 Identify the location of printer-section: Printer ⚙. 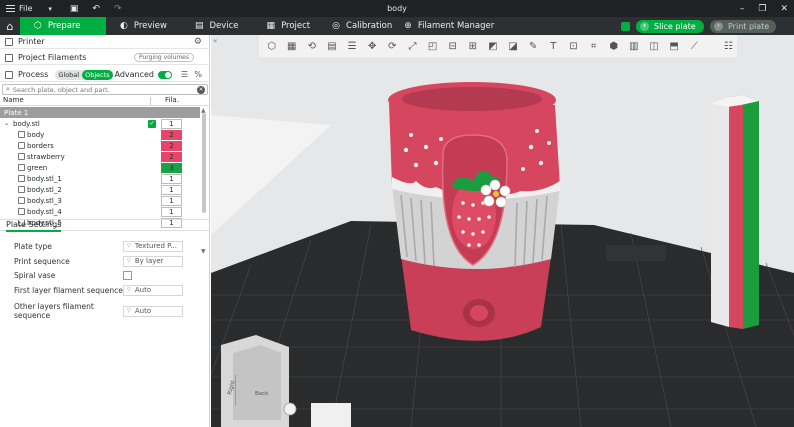
(105, 42).